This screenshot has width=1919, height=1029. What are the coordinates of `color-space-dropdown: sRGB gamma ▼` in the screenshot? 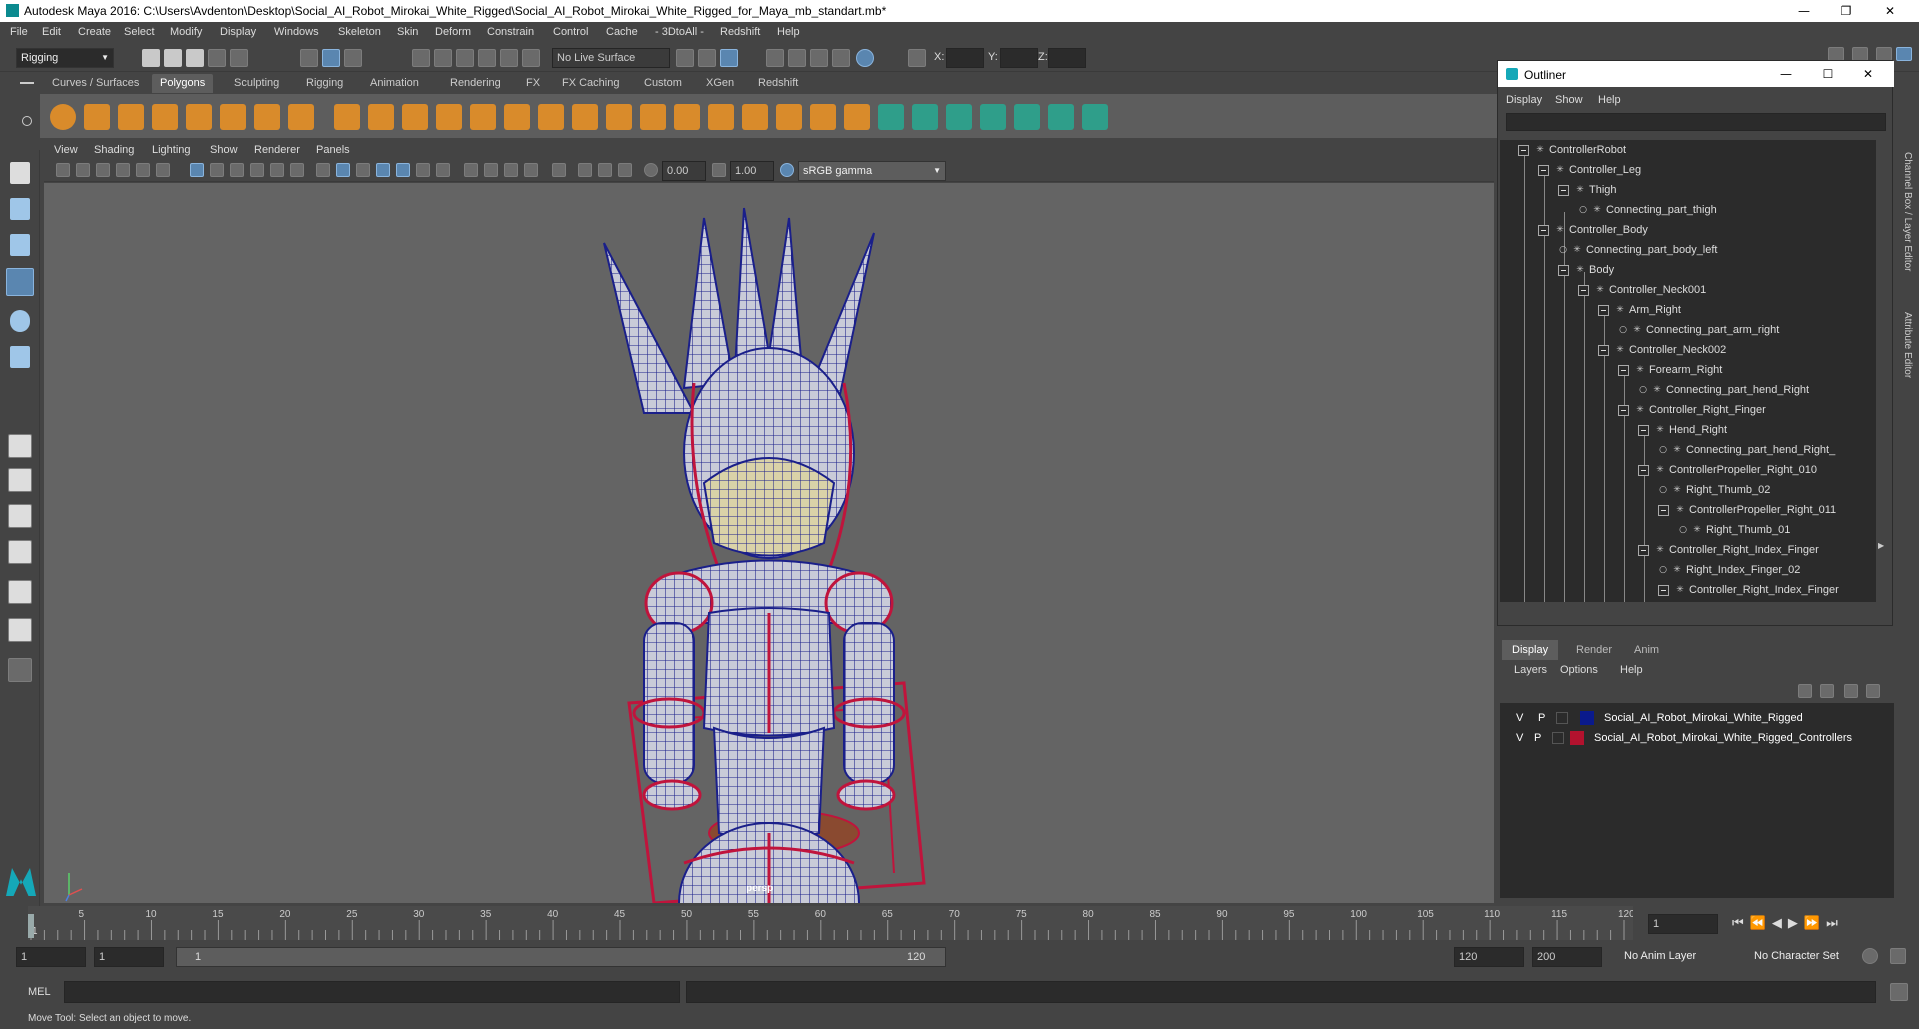 It's located at (872, 171).